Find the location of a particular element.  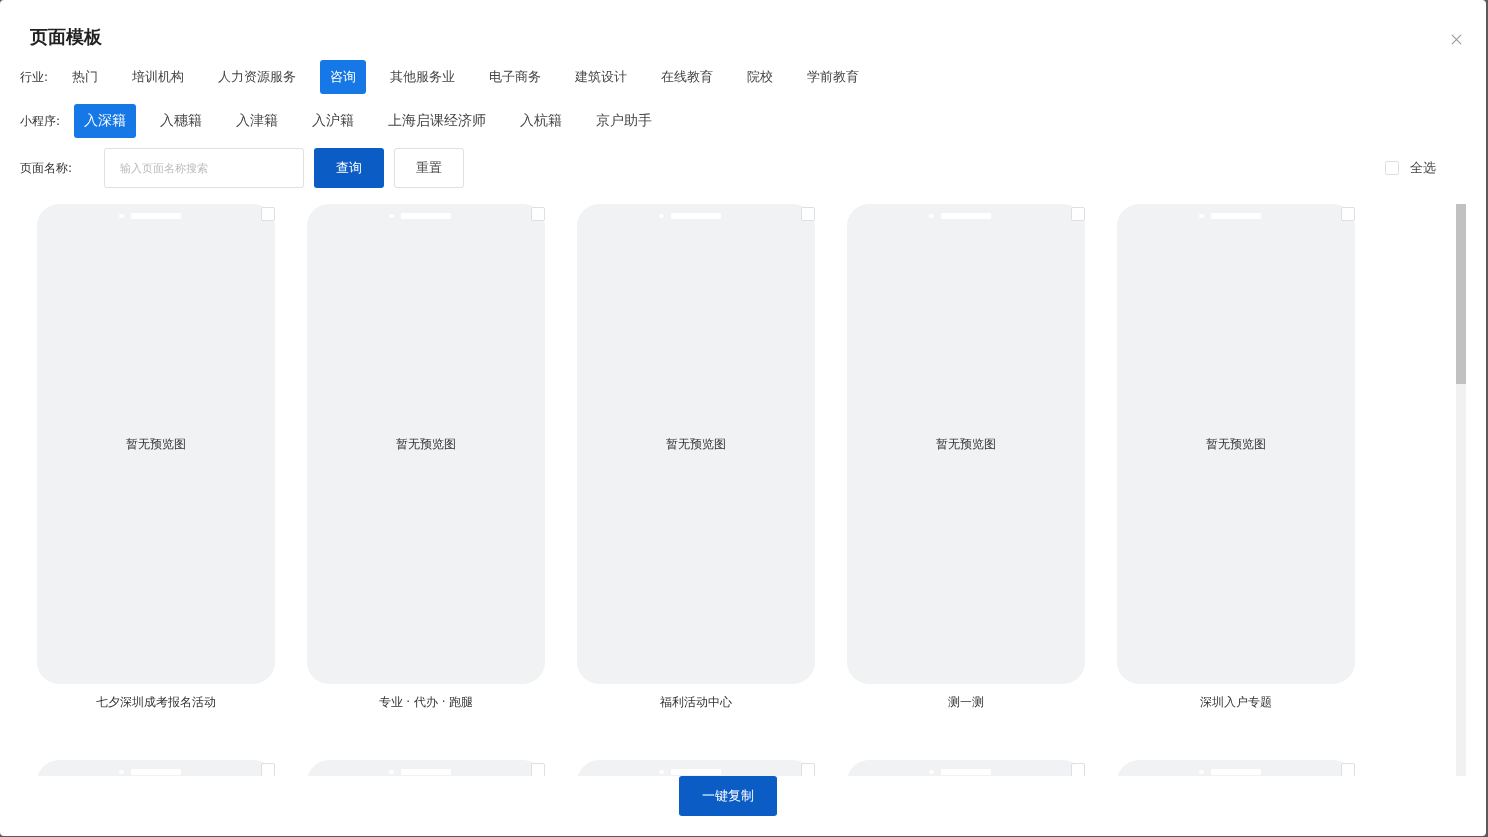

industry-tab: 学前教育 is located at coordinates (833, 77).